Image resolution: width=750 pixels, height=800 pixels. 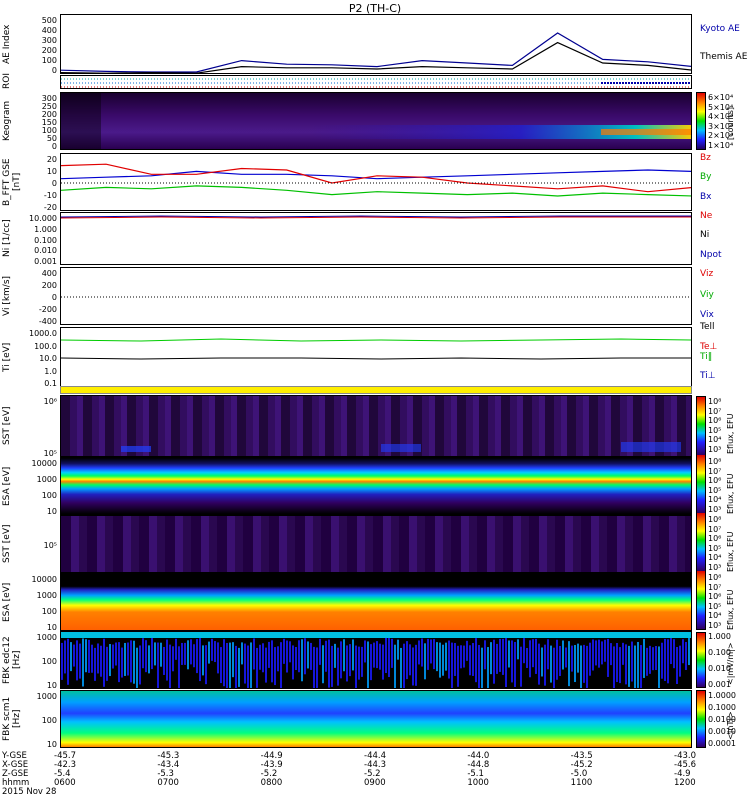 What do you see at coordinates (711, 255) in the screenshot?
I see `legend-npot: Npot` at bounding box center [711, 255].